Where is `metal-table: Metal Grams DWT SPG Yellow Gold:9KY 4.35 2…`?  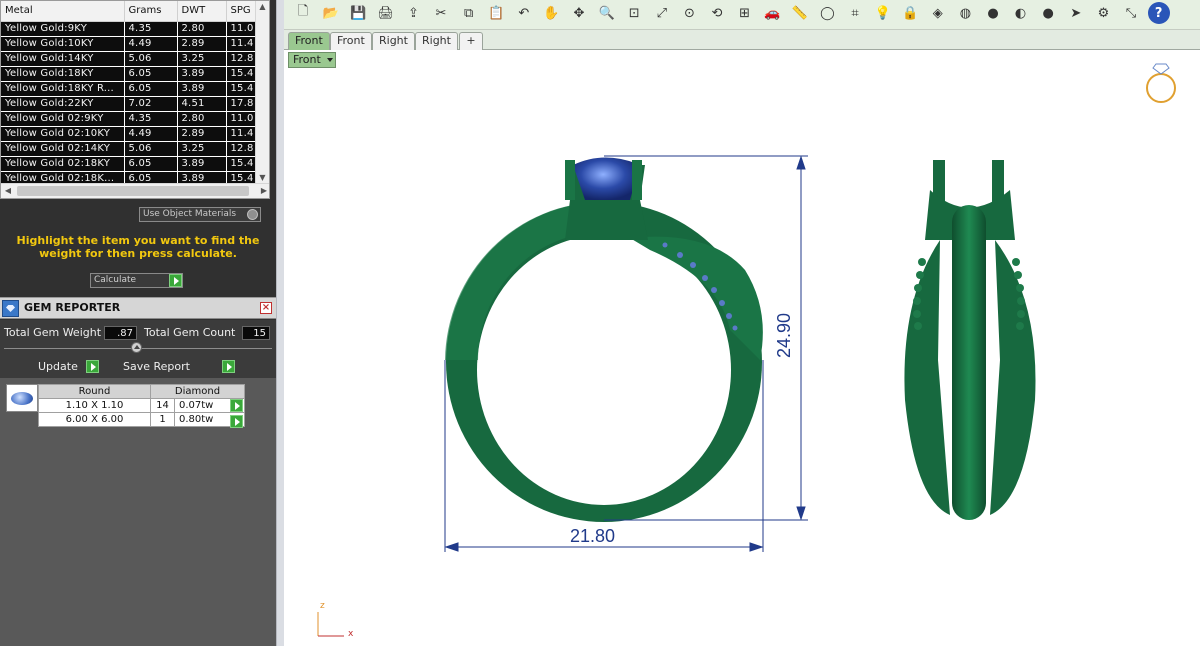 metal-table: Metal Grams DWT SPG Yellow Gold:9KY 4.35 2… is located at coordinates (129, 94).